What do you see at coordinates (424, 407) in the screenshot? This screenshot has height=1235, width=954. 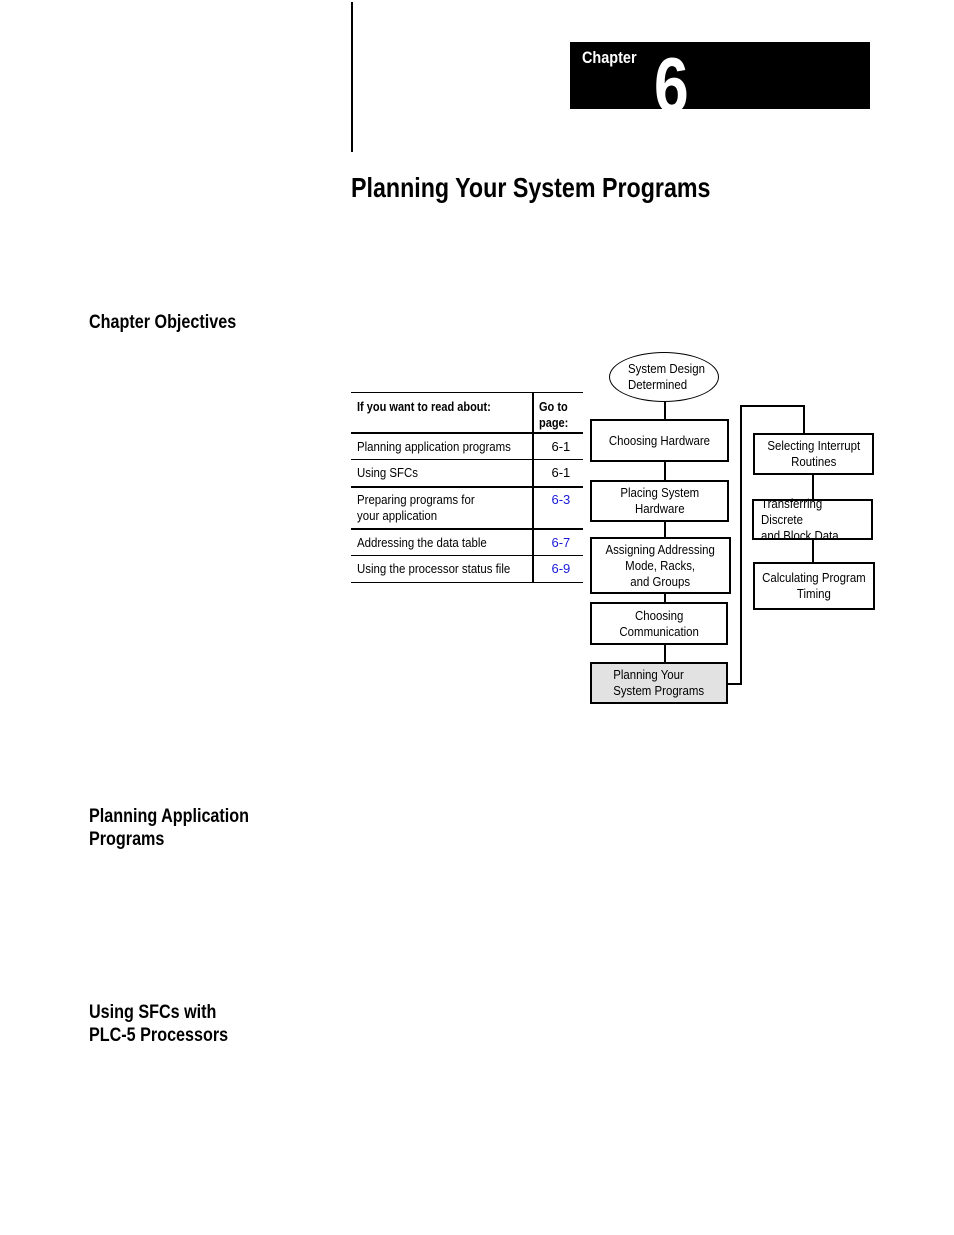 I see `header-topic-text: If you want to read about:` at bounding box center [424, 407].